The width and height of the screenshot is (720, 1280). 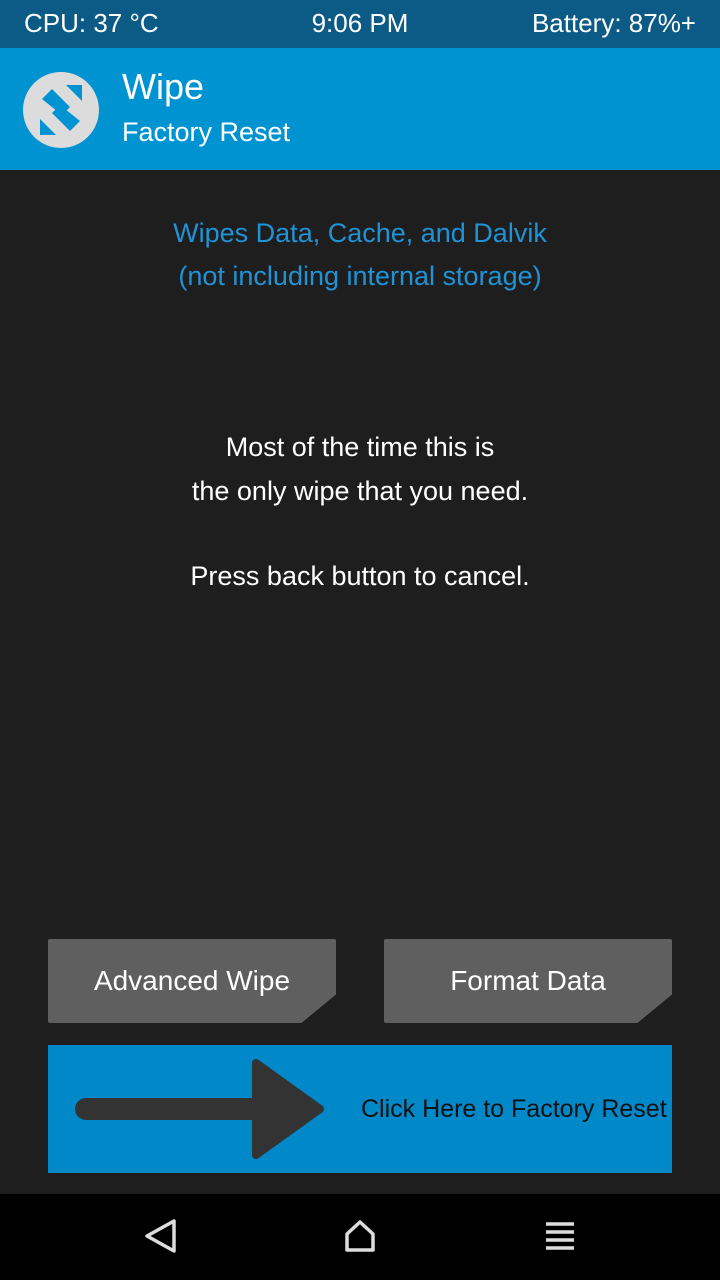 I want to click on wipe-hint-line-2: the only wipe that you need., so click(x=360, y=491).